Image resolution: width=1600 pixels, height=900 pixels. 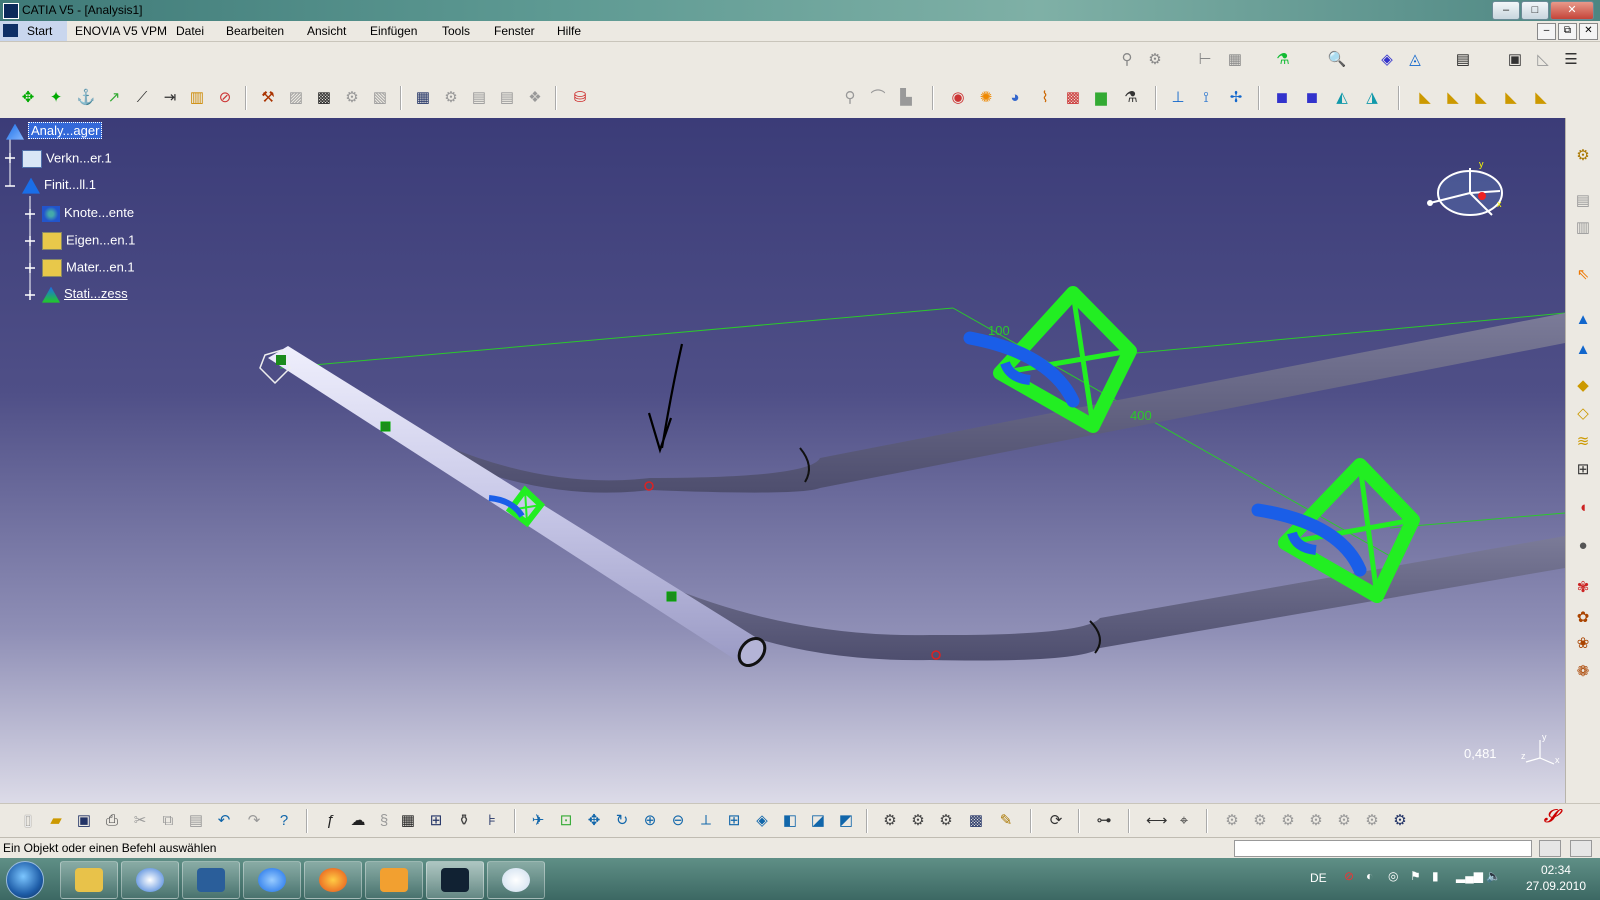 I want to click on network-icon: ⊞, so click(x=436, y=821).